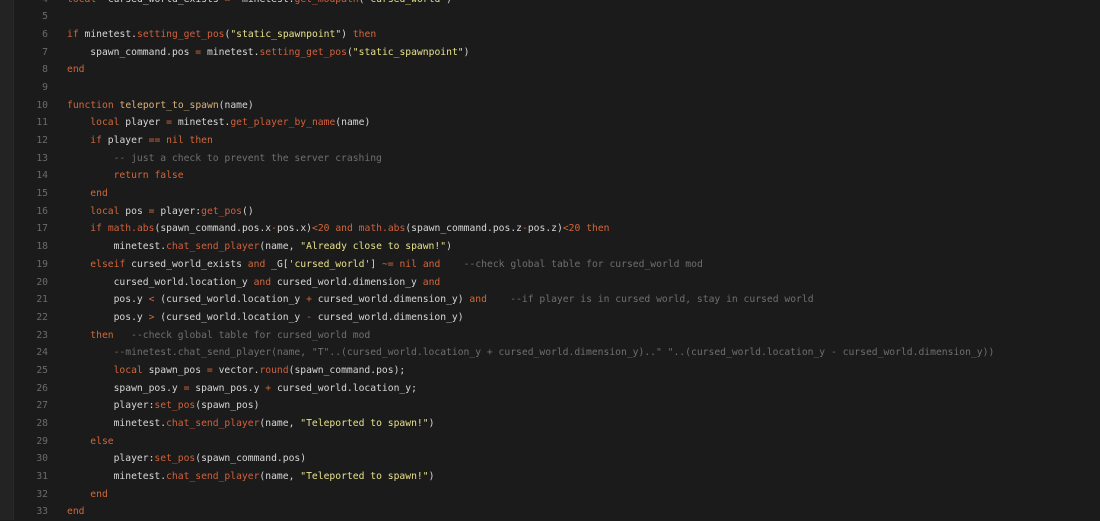  Describe the element at coordinates (45, 70) in the screenshot. I see `line-number: 8` at that location.